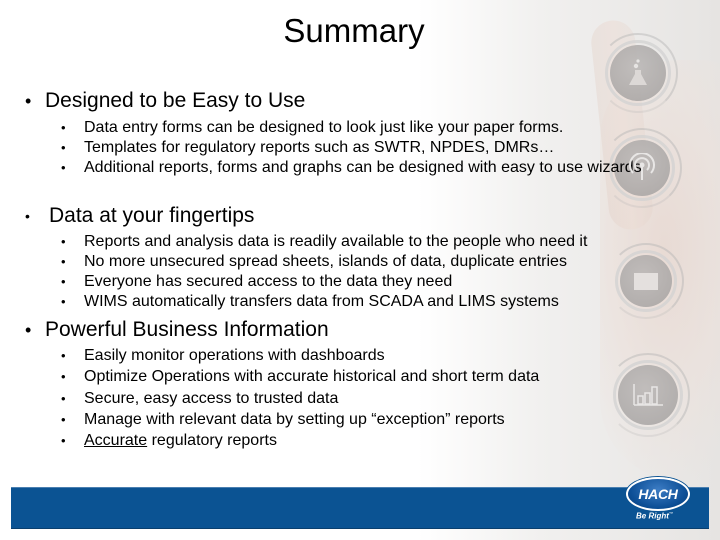 This screenshot has width=720, height=540. Describe the element at coordinates (648, 395) in the screenshot. I see `bar-chart-icon` at that location.